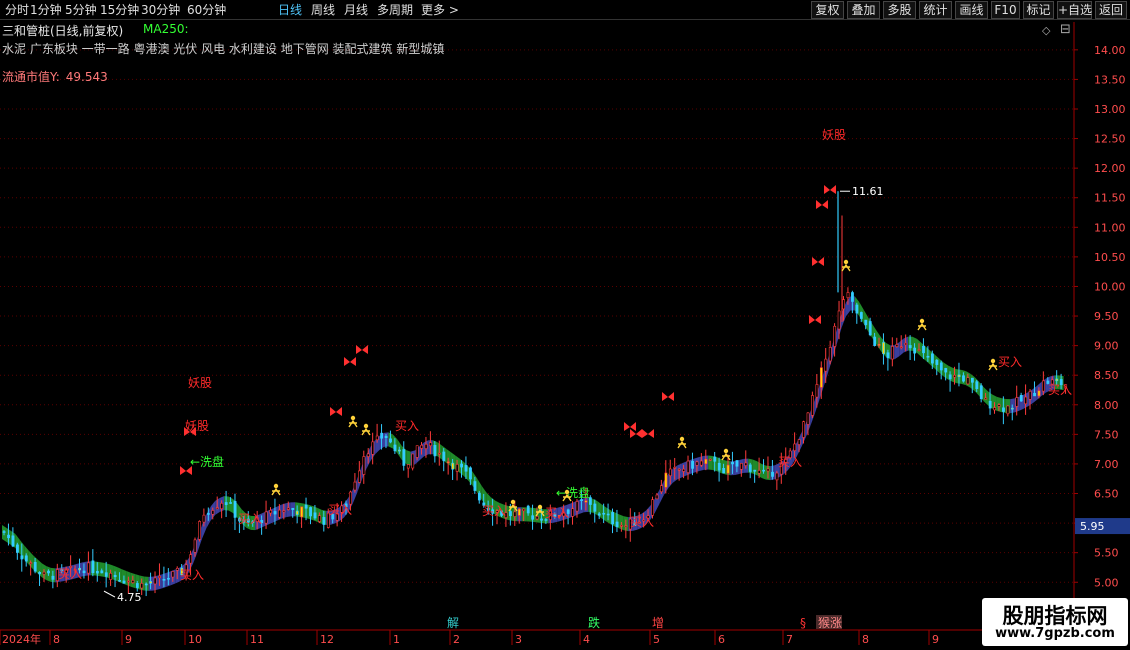 Image resolution: width=1130 pixels, height=650 pixels. What do you see at coordinates (440, 10) in the screenshot?
I see `timeframe-tab-10: 更多 >` at bounding box center [440, 10].